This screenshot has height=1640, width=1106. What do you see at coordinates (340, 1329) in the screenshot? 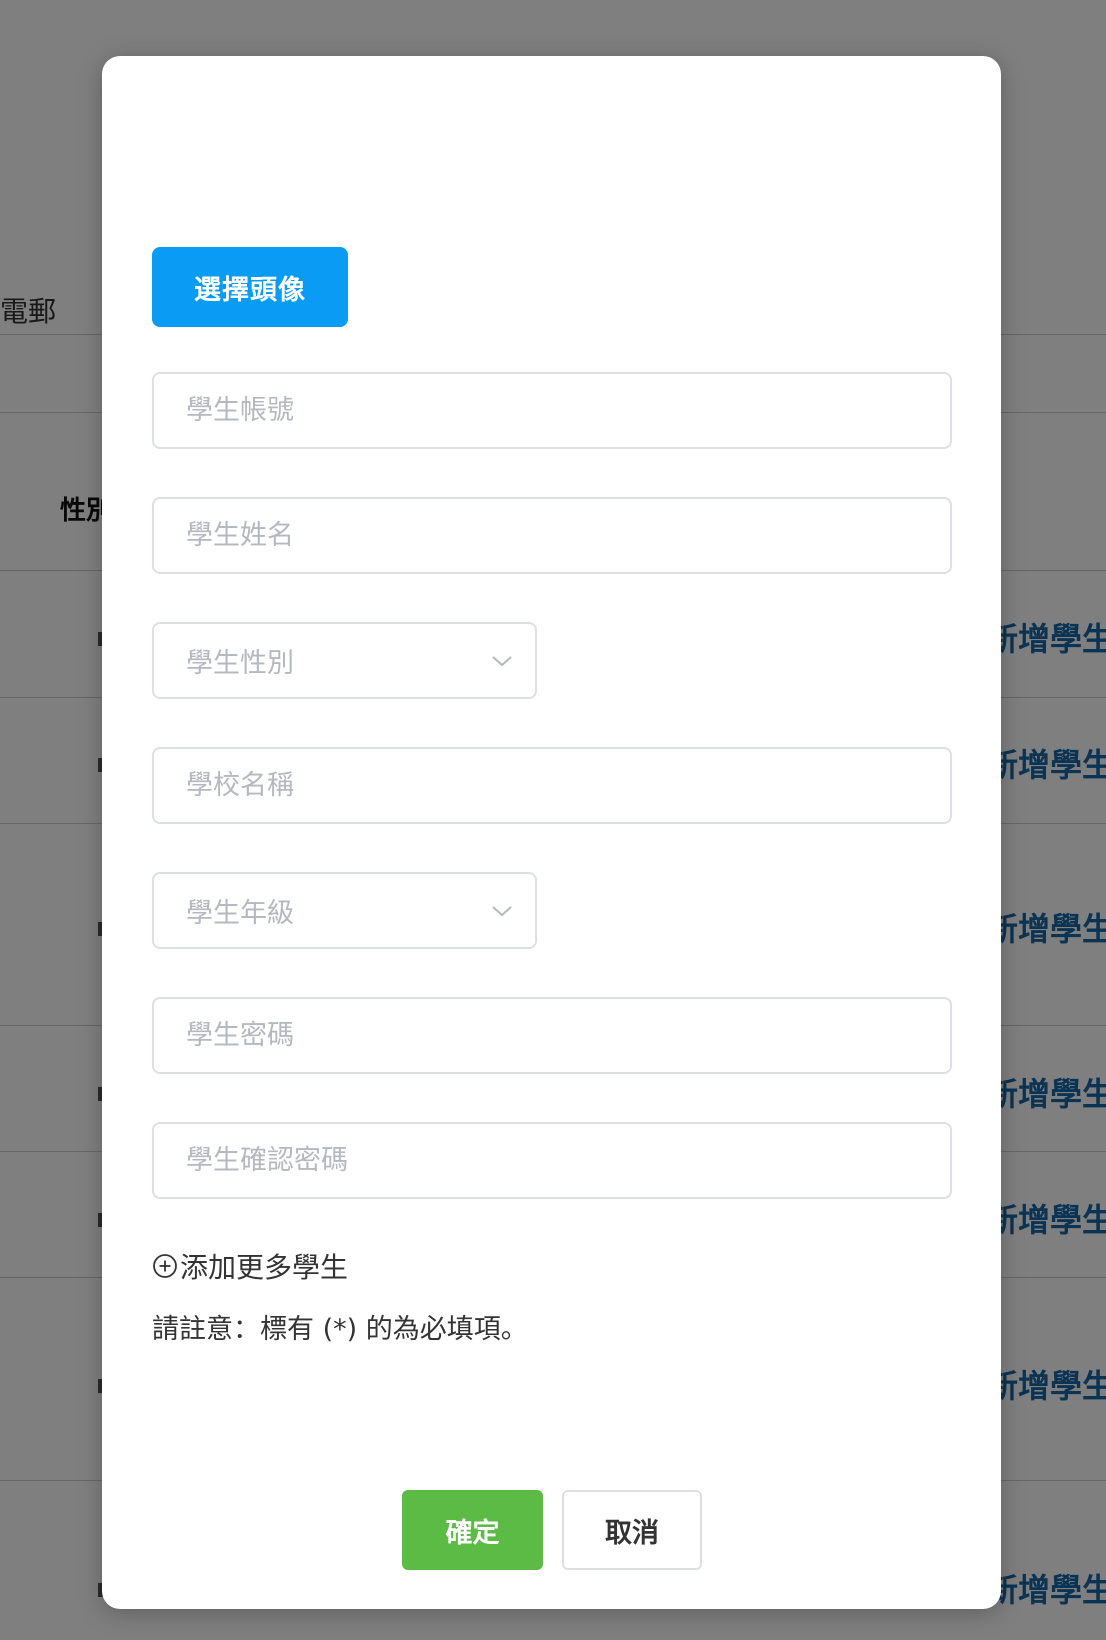
I see `required-fields-note: 請註意：標有 (*) 的為必填項。` at bounding box center [340, 1329].